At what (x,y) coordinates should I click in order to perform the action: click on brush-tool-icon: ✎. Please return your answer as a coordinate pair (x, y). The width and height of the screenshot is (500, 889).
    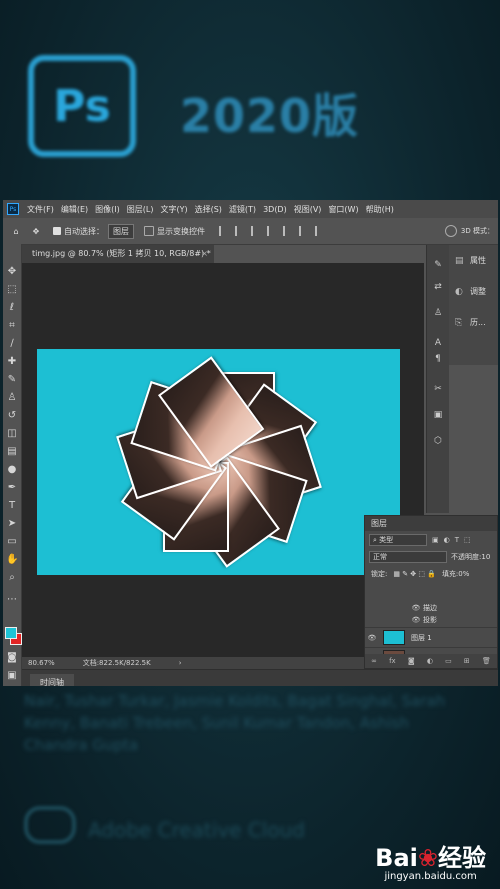
    Looking at the image, I should click on (12, 380).